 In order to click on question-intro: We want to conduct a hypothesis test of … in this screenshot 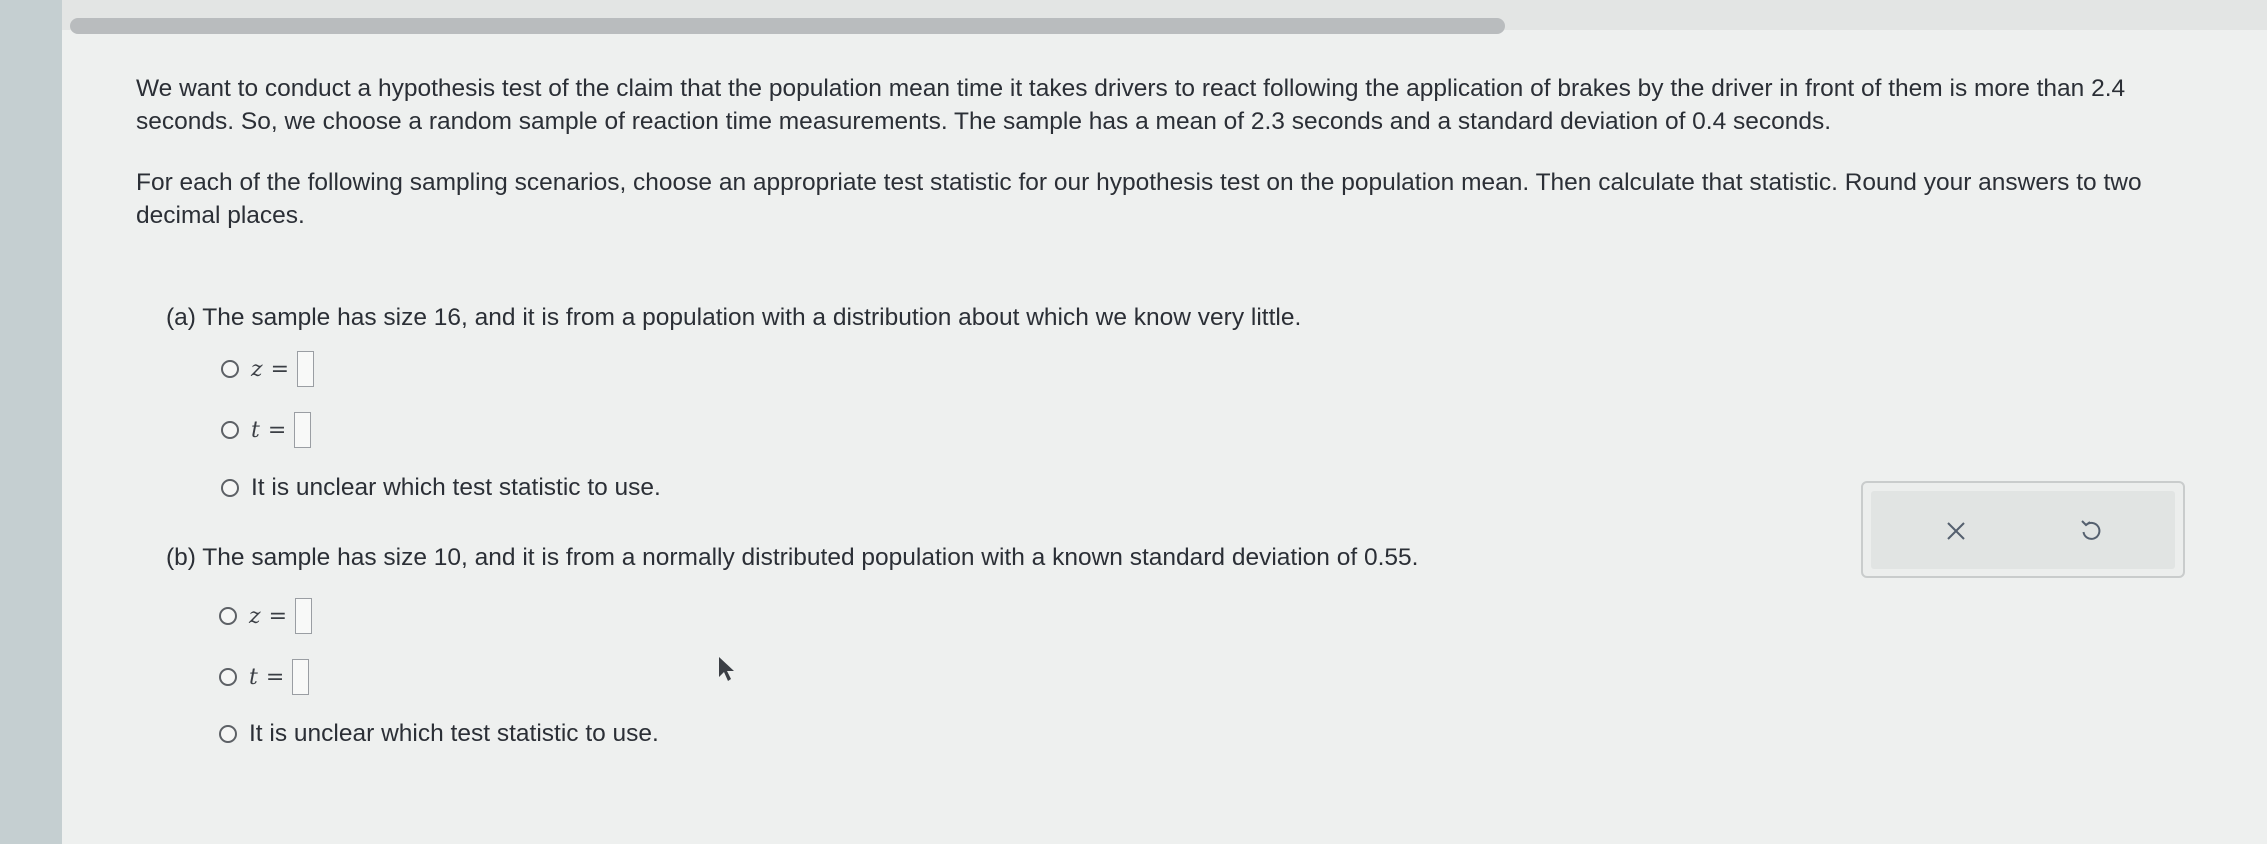, I will do `click(1131, 105)`.